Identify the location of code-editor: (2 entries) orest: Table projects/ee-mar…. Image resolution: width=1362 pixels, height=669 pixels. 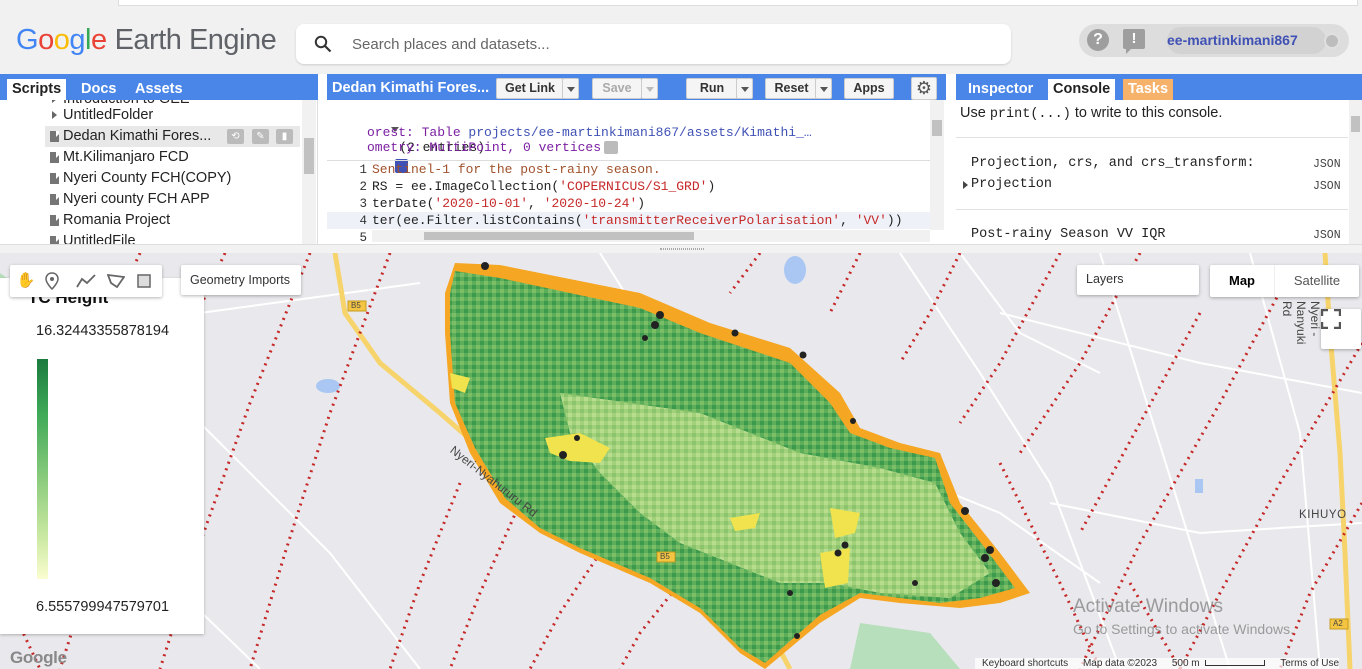
(636, 172).